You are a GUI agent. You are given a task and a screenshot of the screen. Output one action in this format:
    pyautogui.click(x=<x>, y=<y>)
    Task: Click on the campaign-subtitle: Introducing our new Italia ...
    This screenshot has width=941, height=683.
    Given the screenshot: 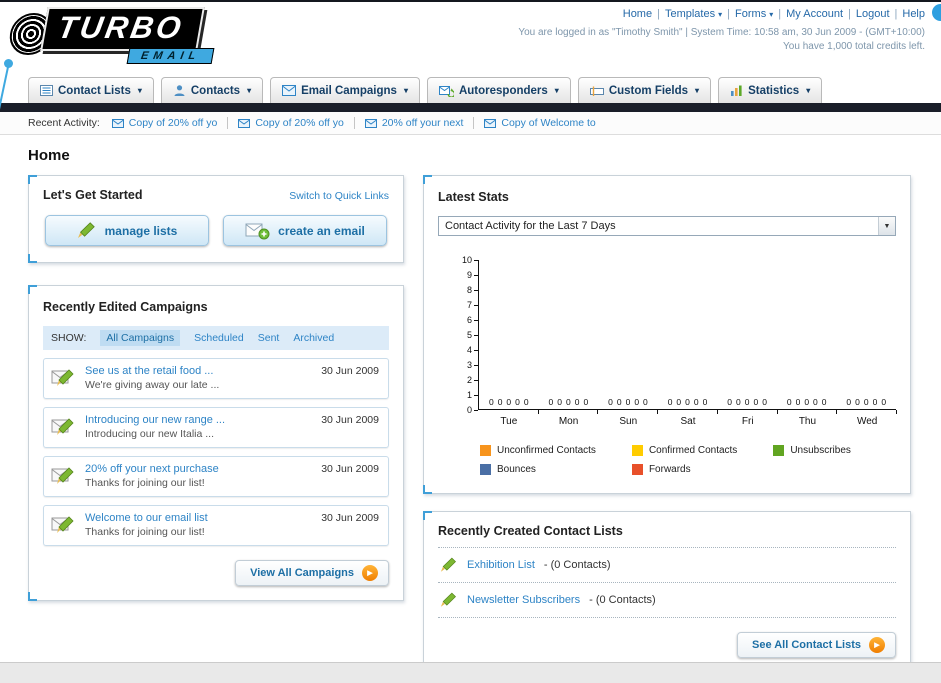 What is the action you would take?
    pyautogui.click(x=149, y=434)
    